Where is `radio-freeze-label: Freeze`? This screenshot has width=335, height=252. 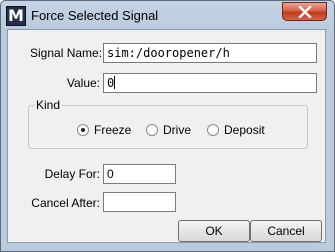
radio-freeze-label: Freeze is located at coordinates (113, 130).